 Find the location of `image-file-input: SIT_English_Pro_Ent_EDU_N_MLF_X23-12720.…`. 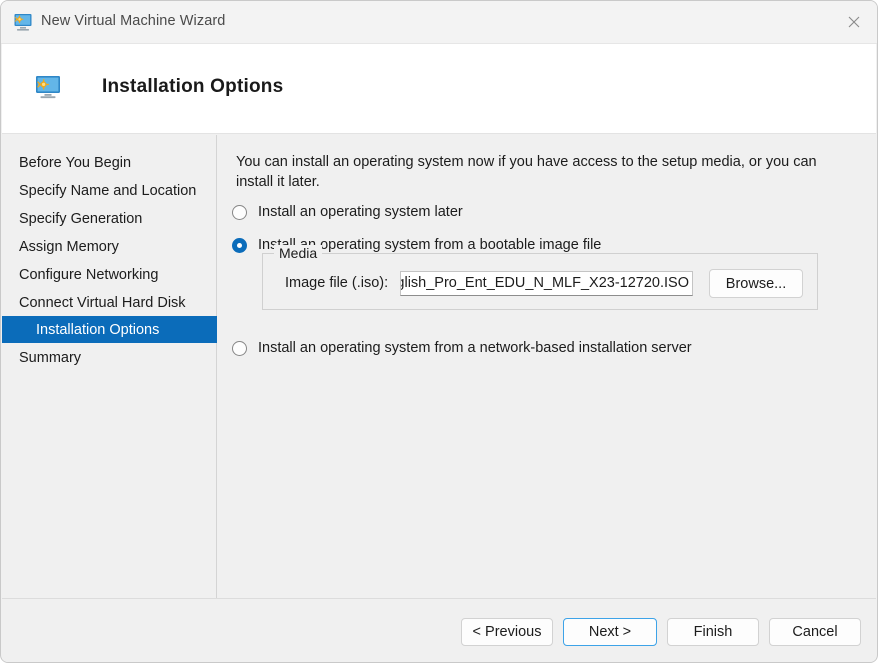

image-file-input: SIT_English_Pro_Ent_EDU_N_MLF_X23-12720.… is located at coordinates (546, 283).